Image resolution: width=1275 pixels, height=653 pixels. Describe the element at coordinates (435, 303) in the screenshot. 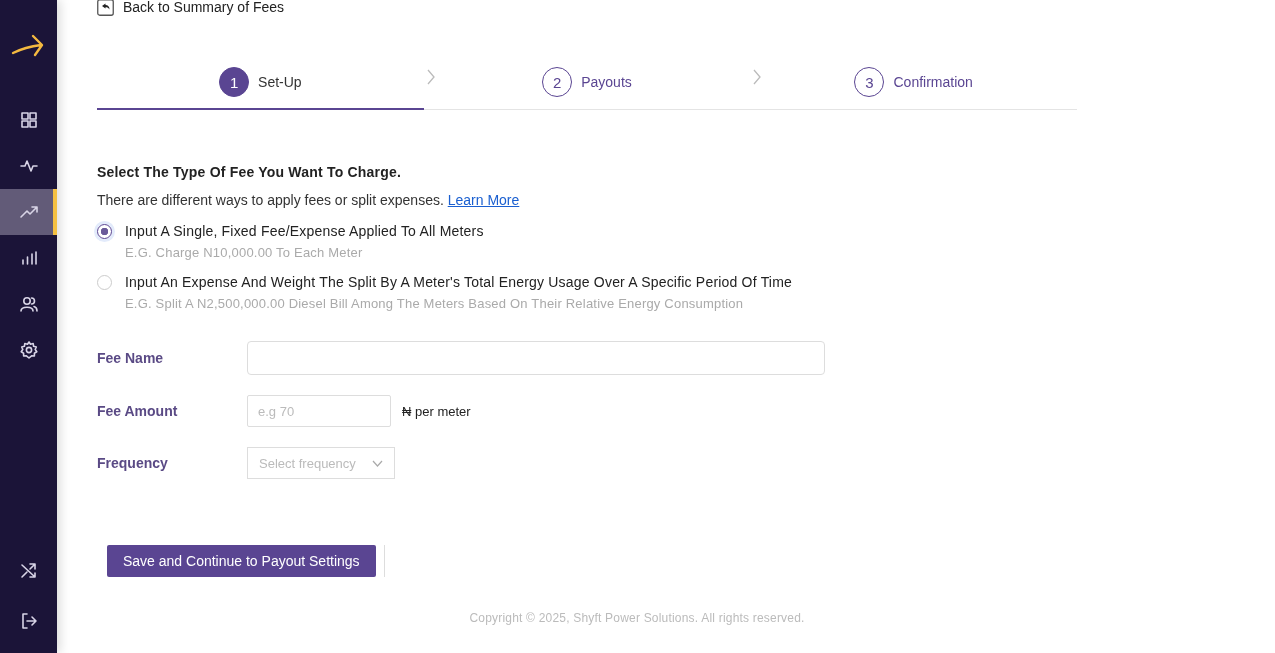

I see `option-example: E.G. Split A N2,500,000.00 Diesel Bill Among The Meters Based On Their Relative Energy Consumption` at that location.